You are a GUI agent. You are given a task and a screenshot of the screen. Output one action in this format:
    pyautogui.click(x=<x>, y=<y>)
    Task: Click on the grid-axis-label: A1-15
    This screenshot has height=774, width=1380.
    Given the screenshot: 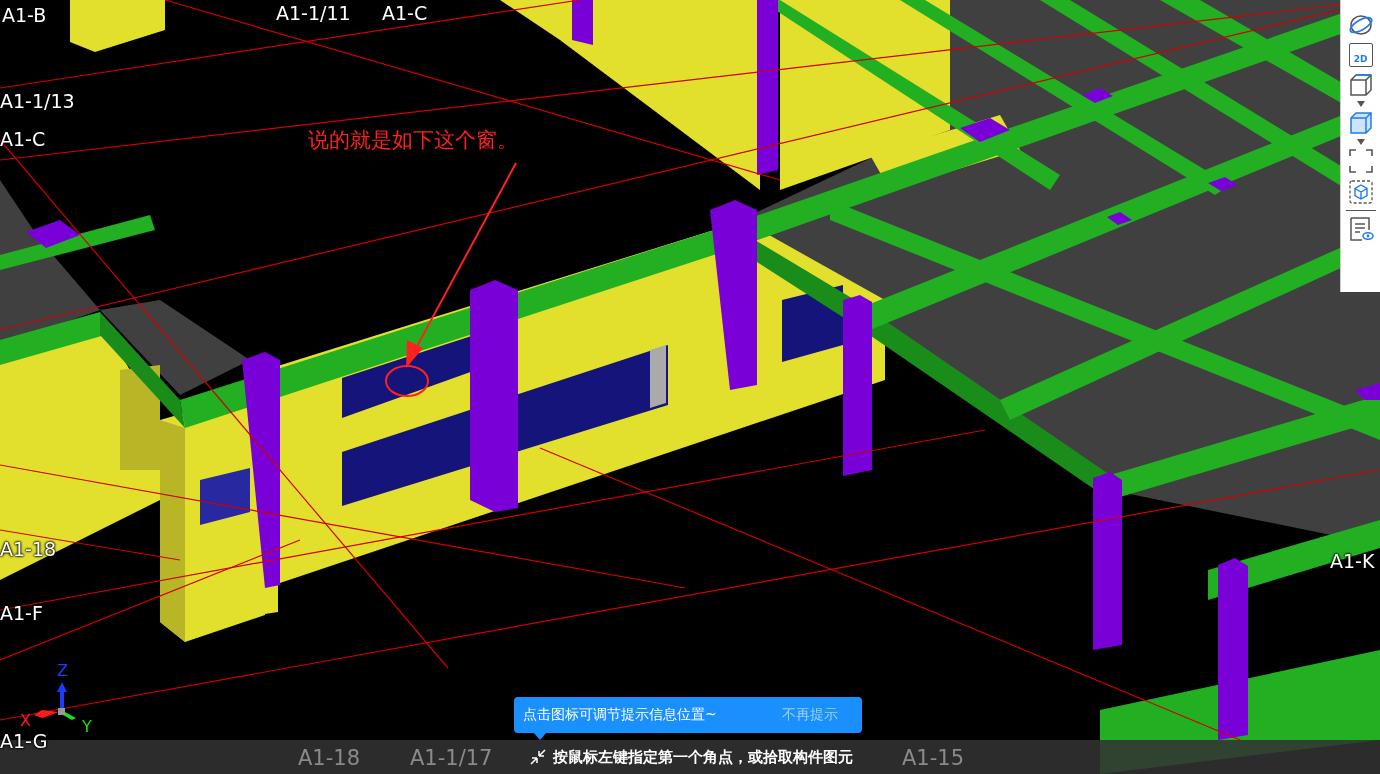 What is the action you would take?
    pyautogui.click(x=933, y=758)
    